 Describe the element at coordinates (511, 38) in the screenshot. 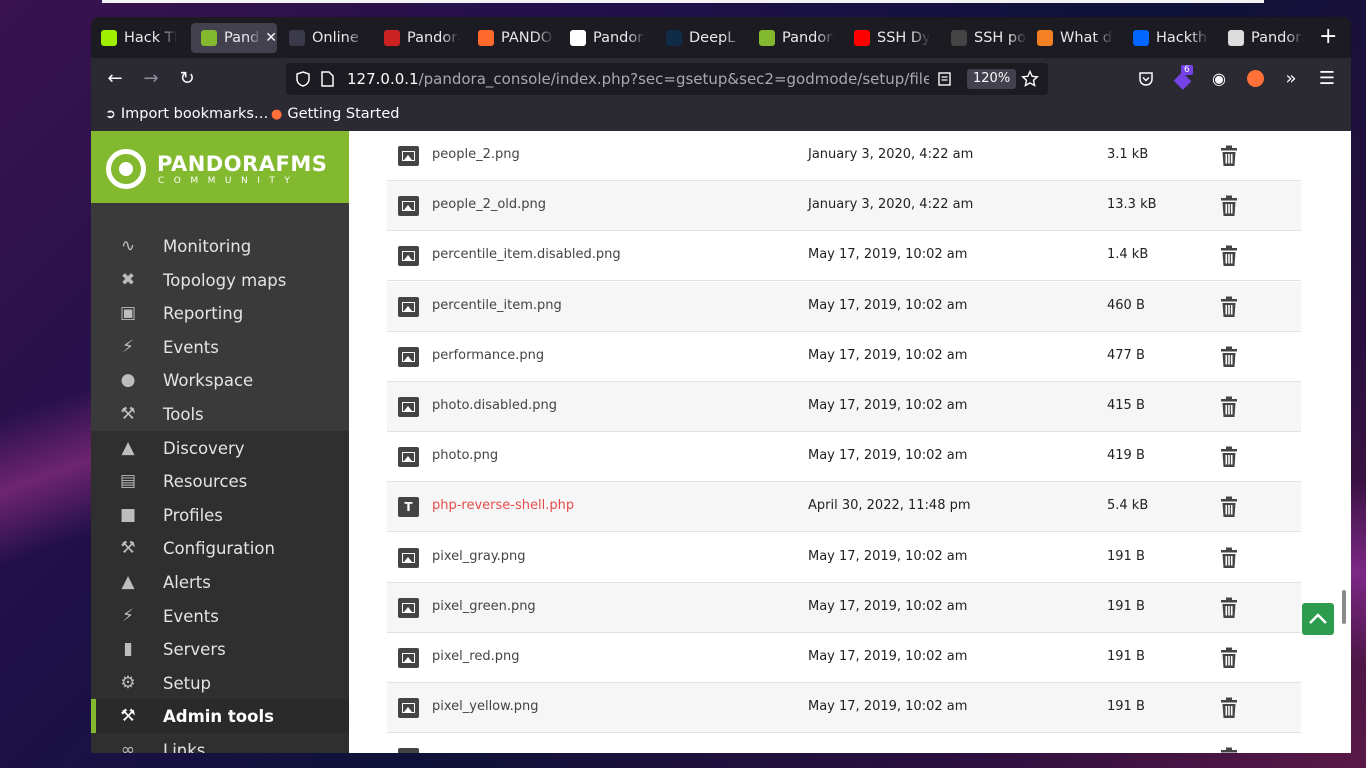

I see `tab-5: PANDOR` at that location.